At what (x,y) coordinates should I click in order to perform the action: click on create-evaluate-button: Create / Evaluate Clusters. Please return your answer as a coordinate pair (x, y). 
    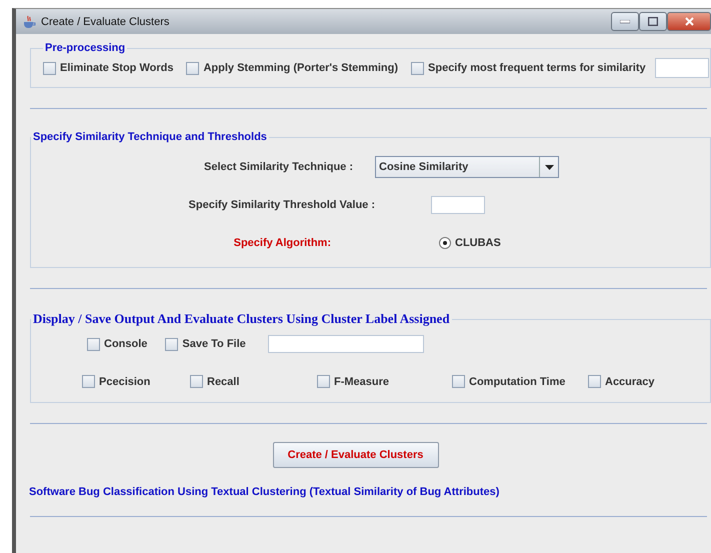
    Looking at the image, I should click on (355, 455).